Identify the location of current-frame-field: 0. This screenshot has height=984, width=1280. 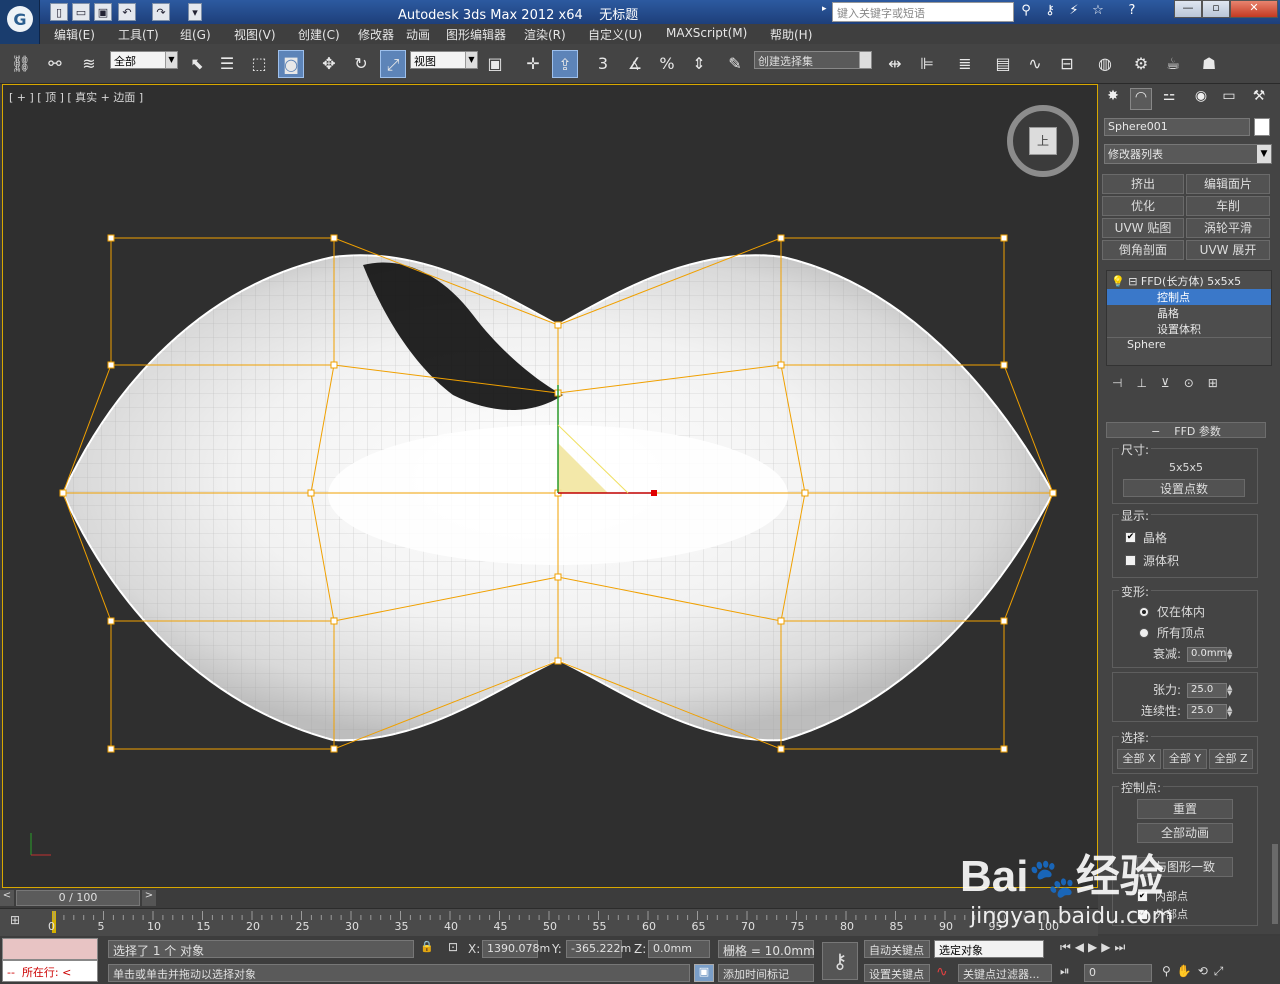
(1118, 973).